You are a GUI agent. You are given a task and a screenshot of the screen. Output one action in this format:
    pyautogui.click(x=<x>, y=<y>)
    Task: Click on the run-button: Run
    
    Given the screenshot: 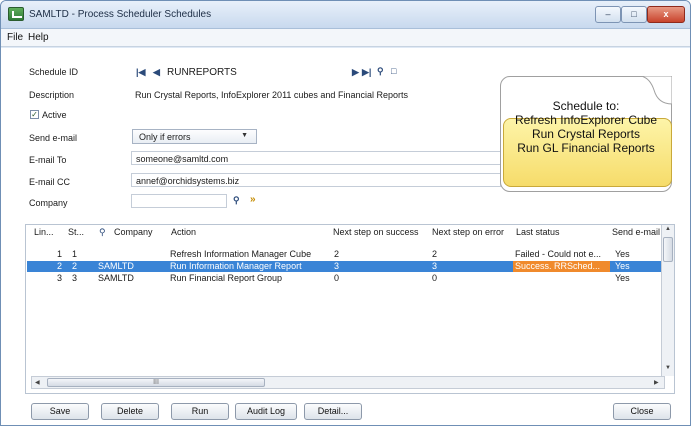 What is the action you would take?
    pyautogui.click(x=200, y=411)
    